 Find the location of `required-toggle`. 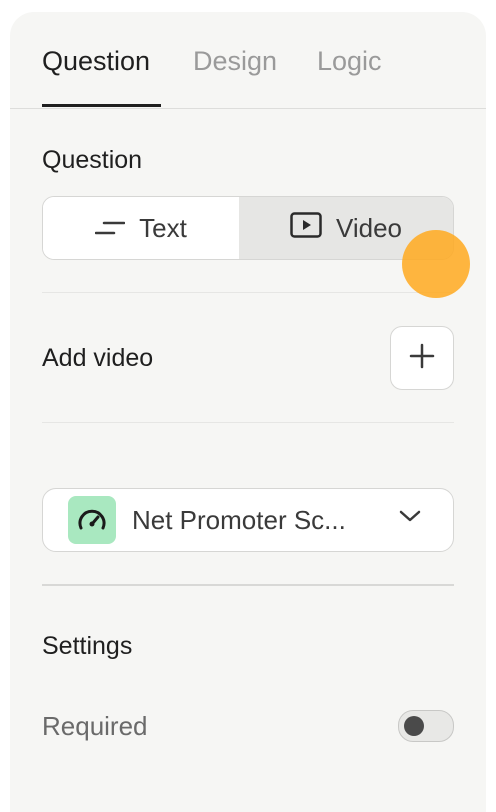

required-toggle is located at coordinates (426, 726).